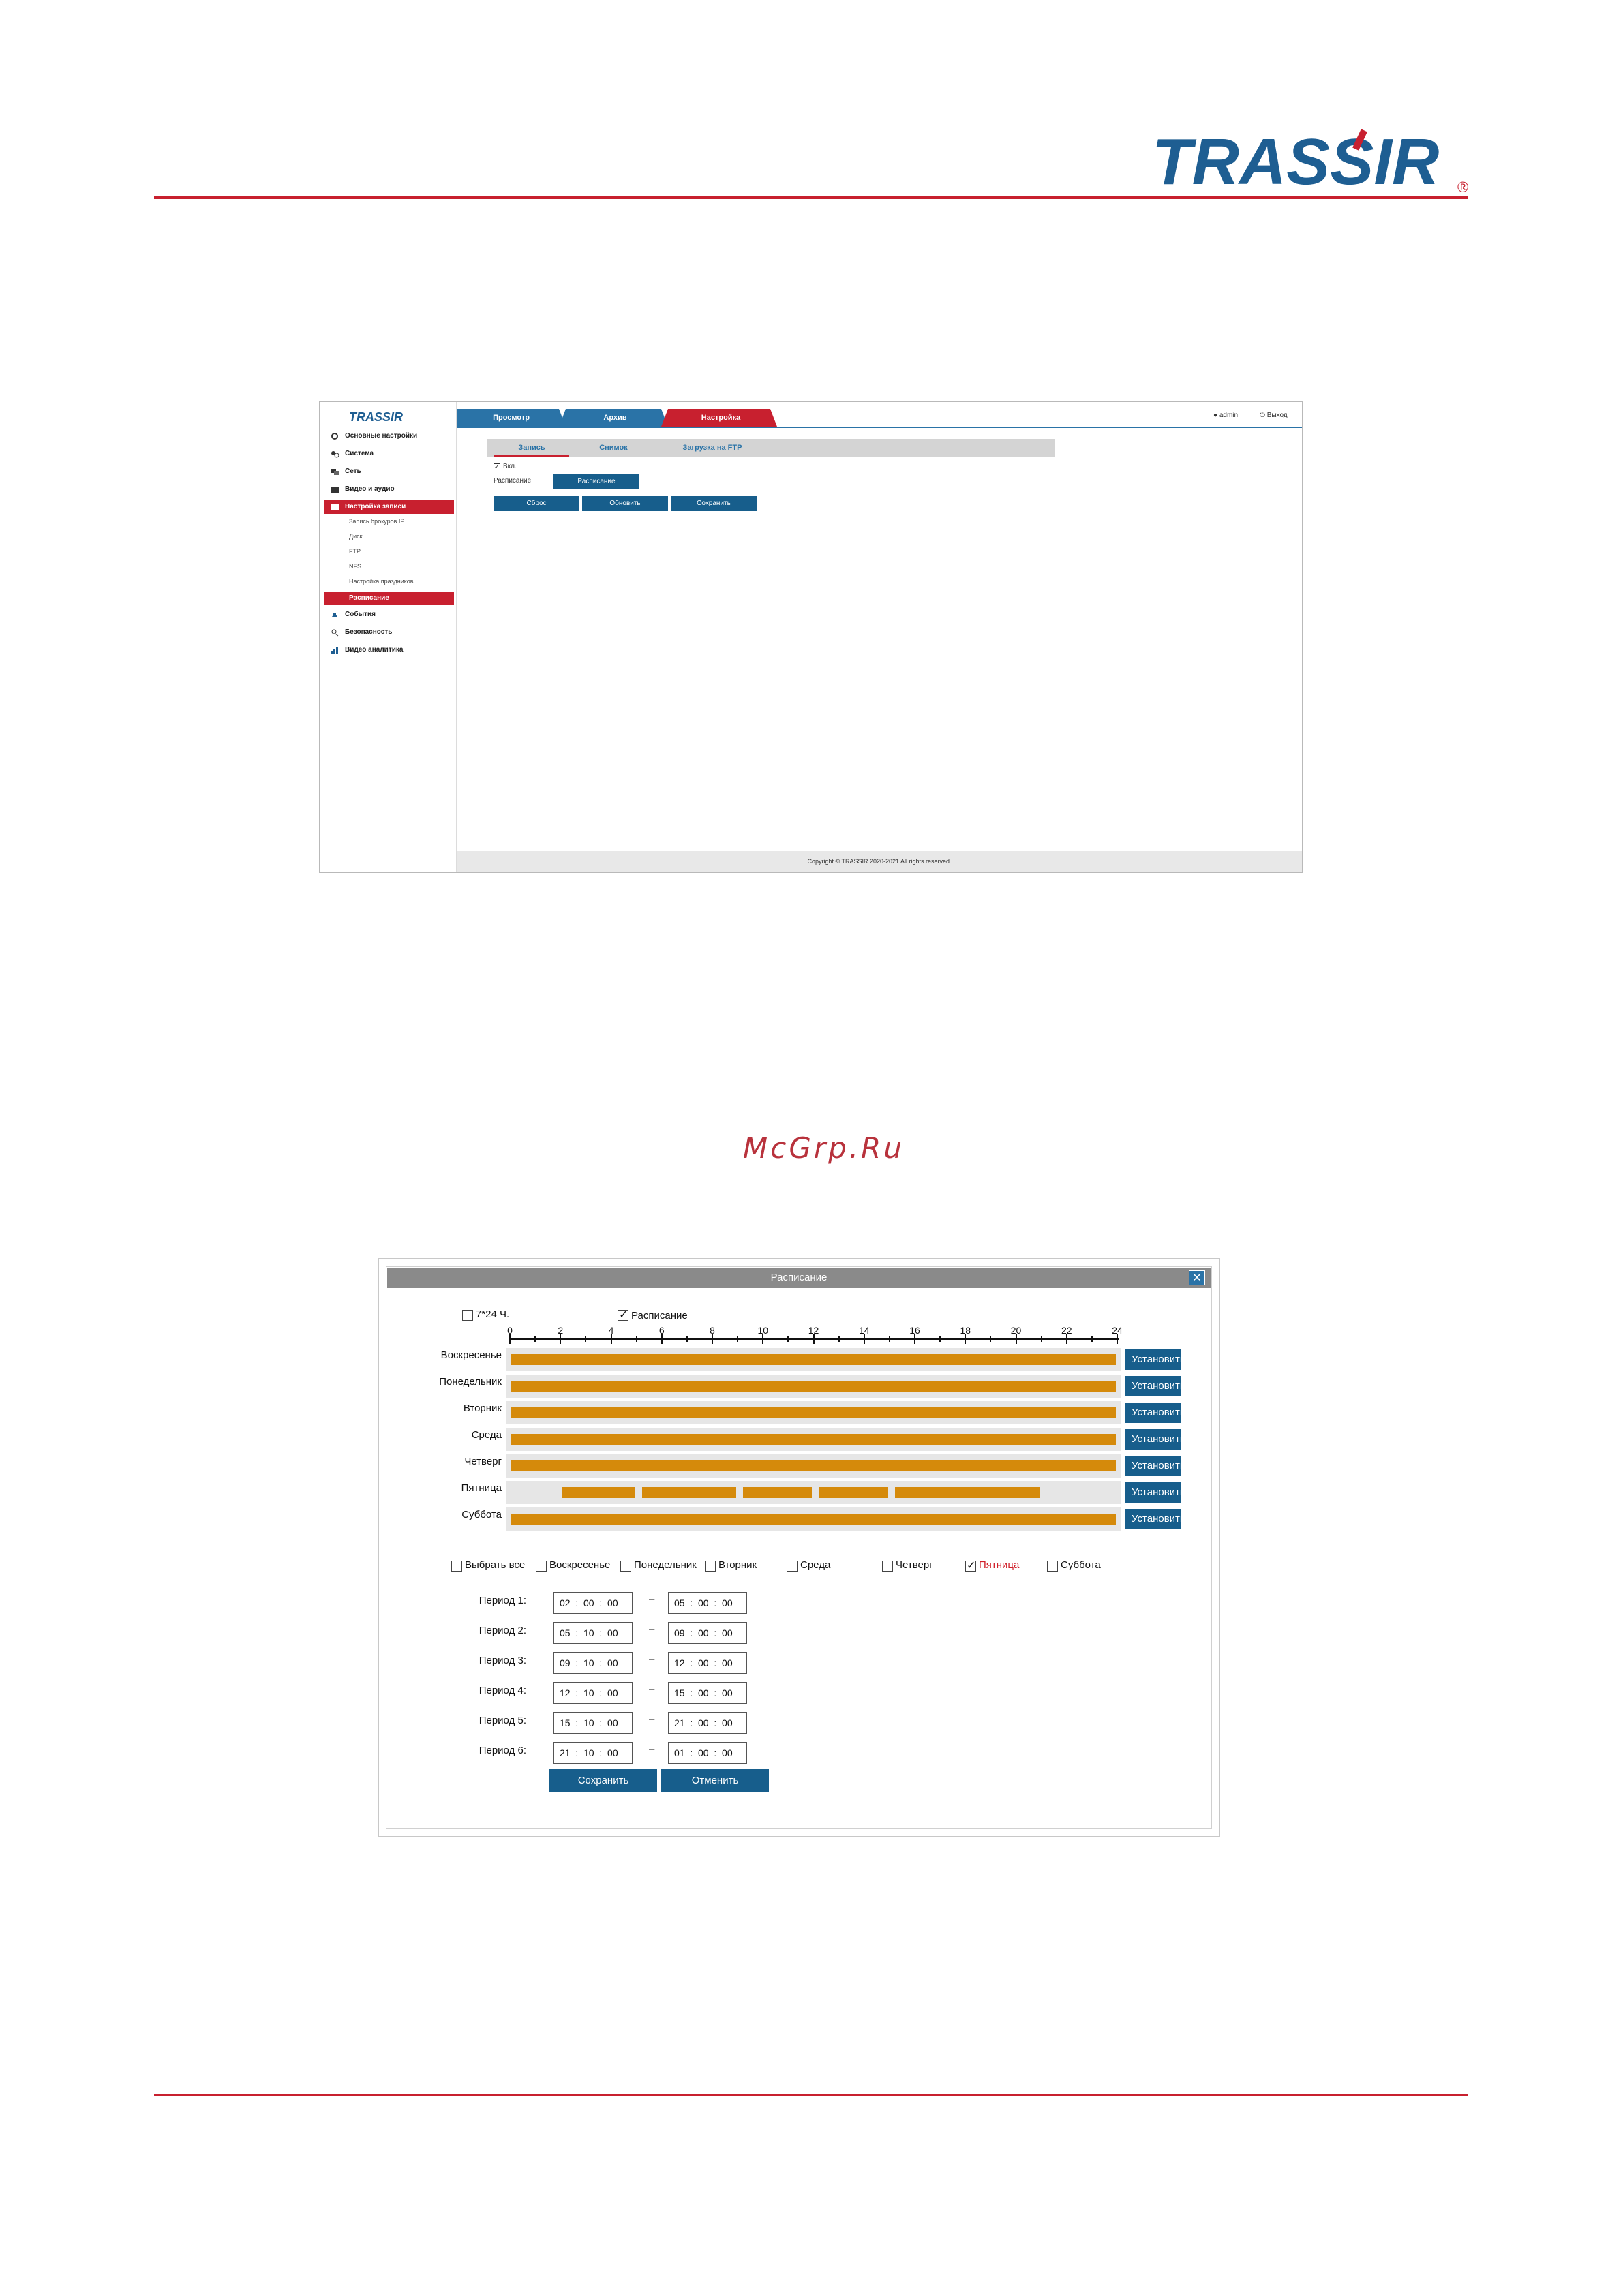 The image size is (1623, 2296). What do you see at coordinates (707, 1603) in the screenshot?
I see `period-end-field: 05 : 00 : 00` at bounding box center [707, 1603].